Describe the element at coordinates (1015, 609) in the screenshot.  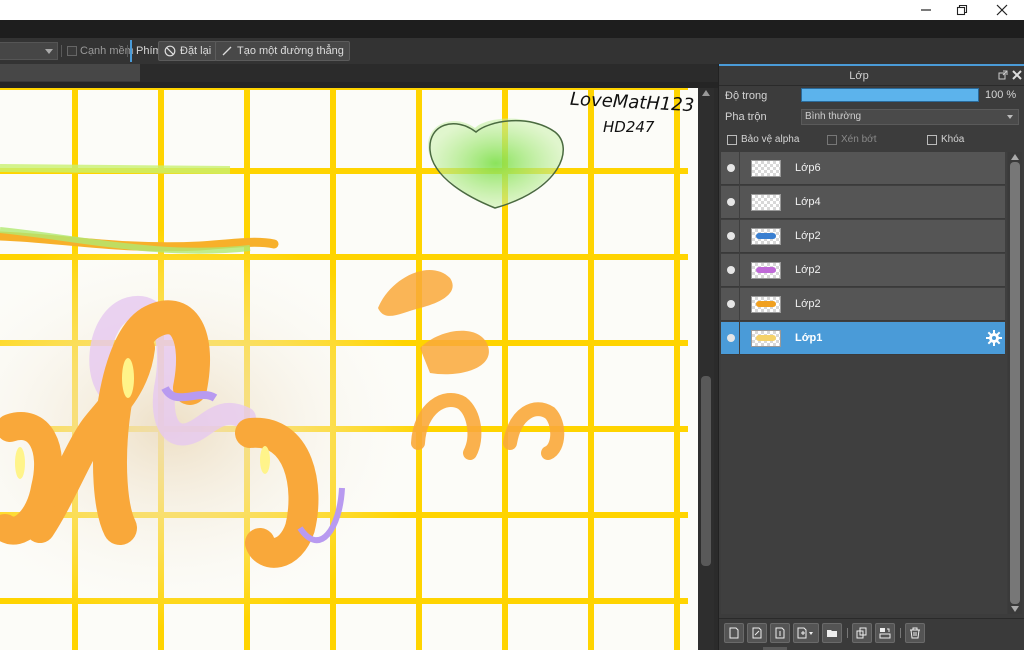
I see `scroll-down-icon` at that location.